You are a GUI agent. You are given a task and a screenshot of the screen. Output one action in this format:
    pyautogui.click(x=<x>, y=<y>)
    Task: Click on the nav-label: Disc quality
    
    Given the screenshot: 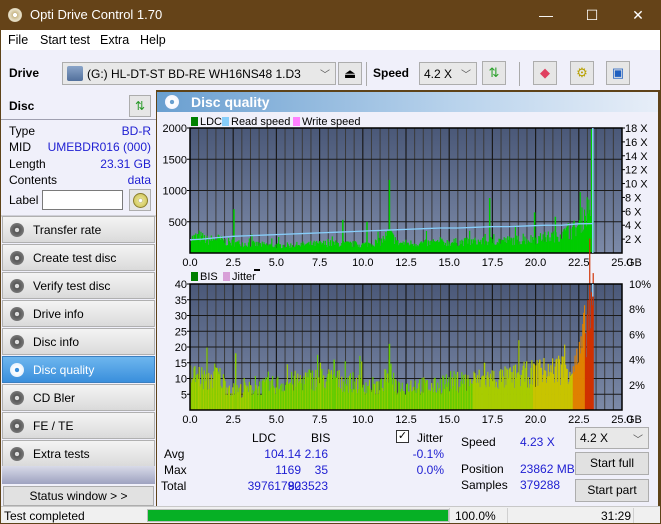 What is the action you would take?
    pyautogui.click(x=64, y=370)
    